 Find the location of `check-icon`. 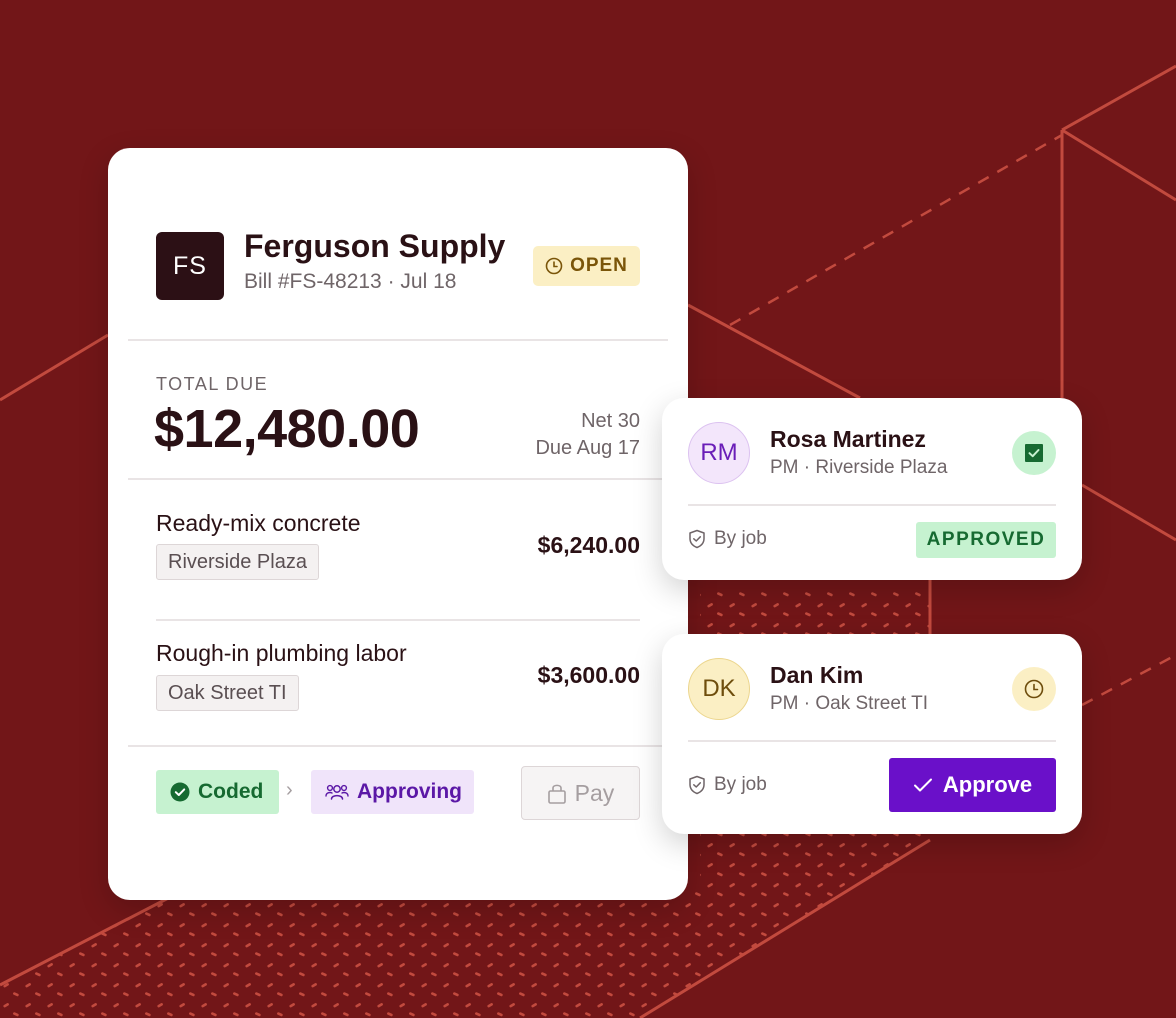

check-icon is located at coordinates (922, 785).